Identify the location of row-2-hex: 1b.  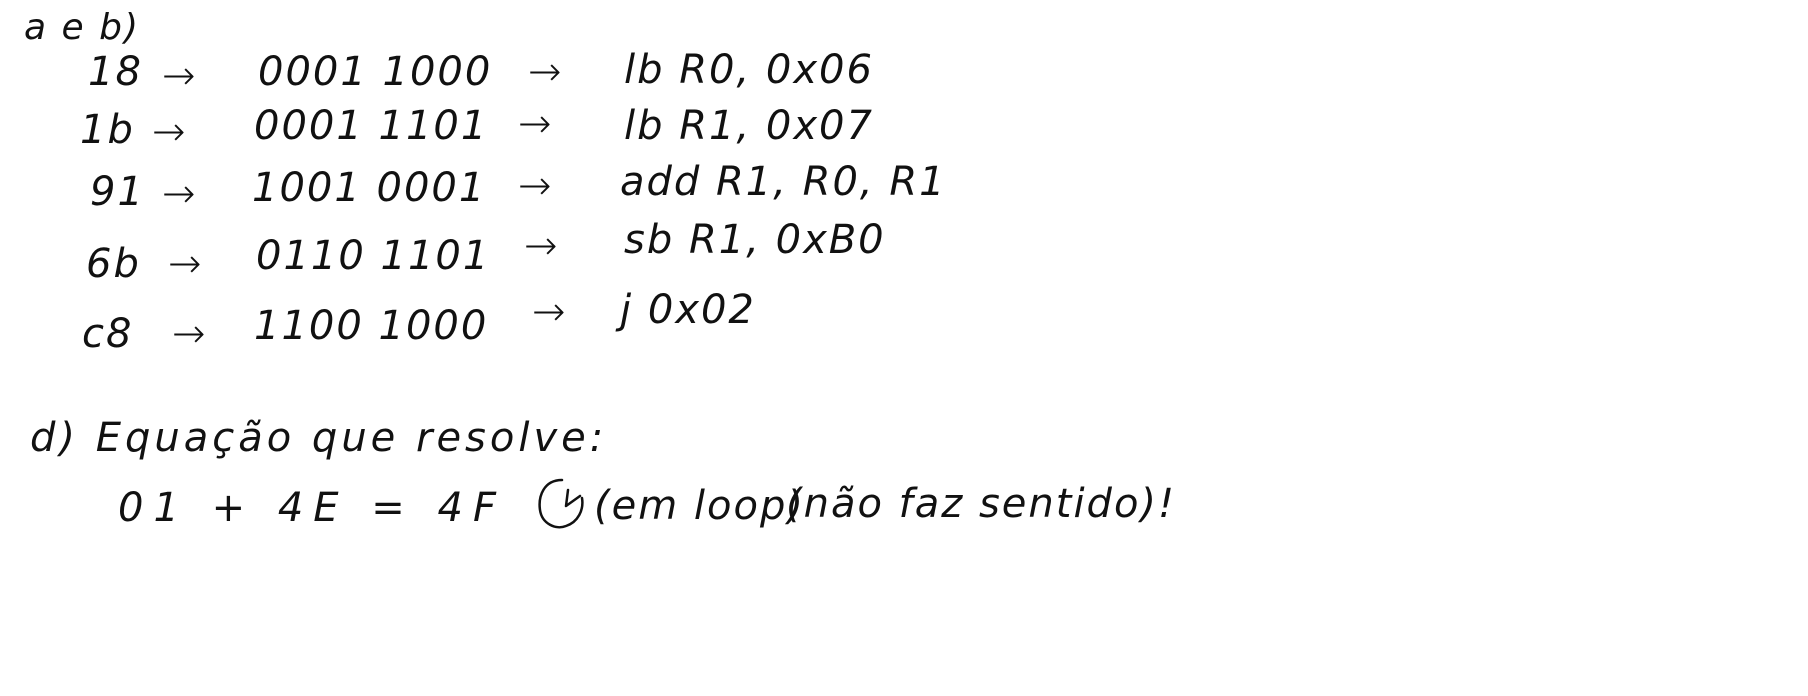
(107, 130).